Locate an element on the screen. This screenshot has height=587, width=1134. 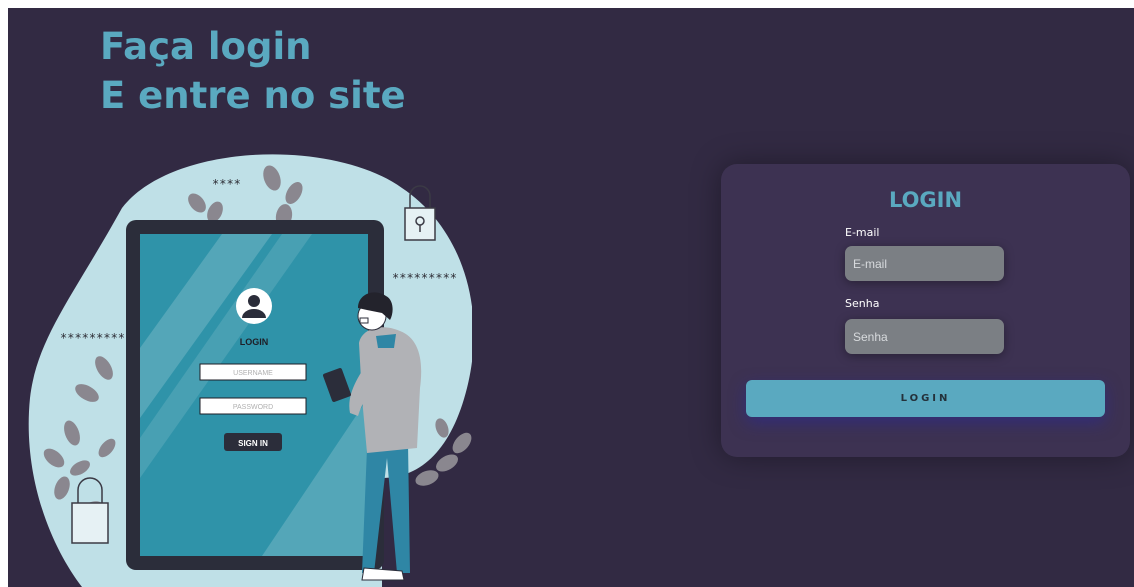
tablet-login-title: LOGIN is located at coordinates (254, 342).